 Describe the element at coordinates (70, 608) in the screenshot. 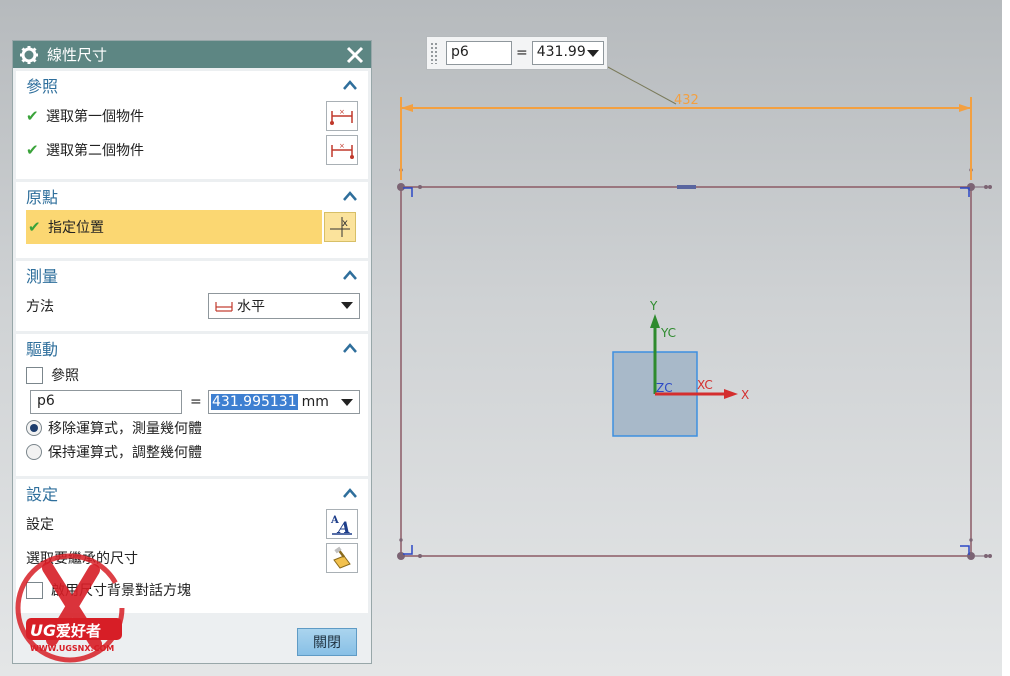

I see `ug-watermark-logo: UG 爱好者 WWW.UGSNX.COM` at that location.